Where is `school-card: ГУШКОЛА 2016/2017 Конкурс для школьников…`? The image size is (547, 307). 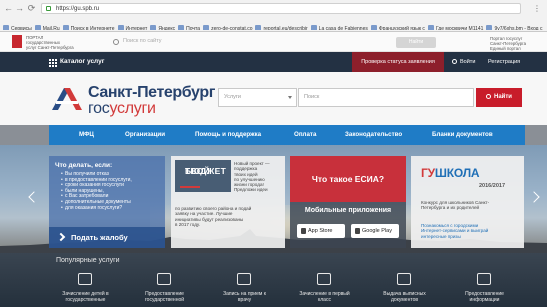 school-card: ГУШКОЛА 2016/2017 Конкурс для школьников… is located at coordinates (467, 202).